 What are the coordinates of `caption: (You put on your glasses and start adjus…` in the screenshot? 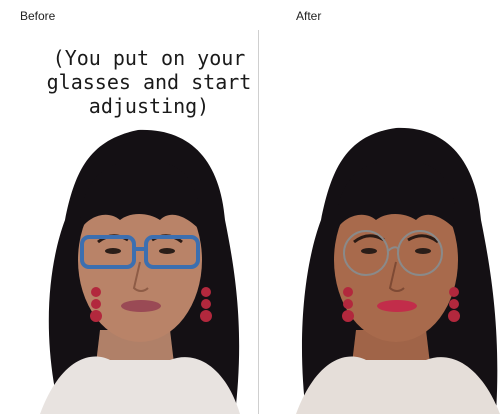 It's located at (149, 82).